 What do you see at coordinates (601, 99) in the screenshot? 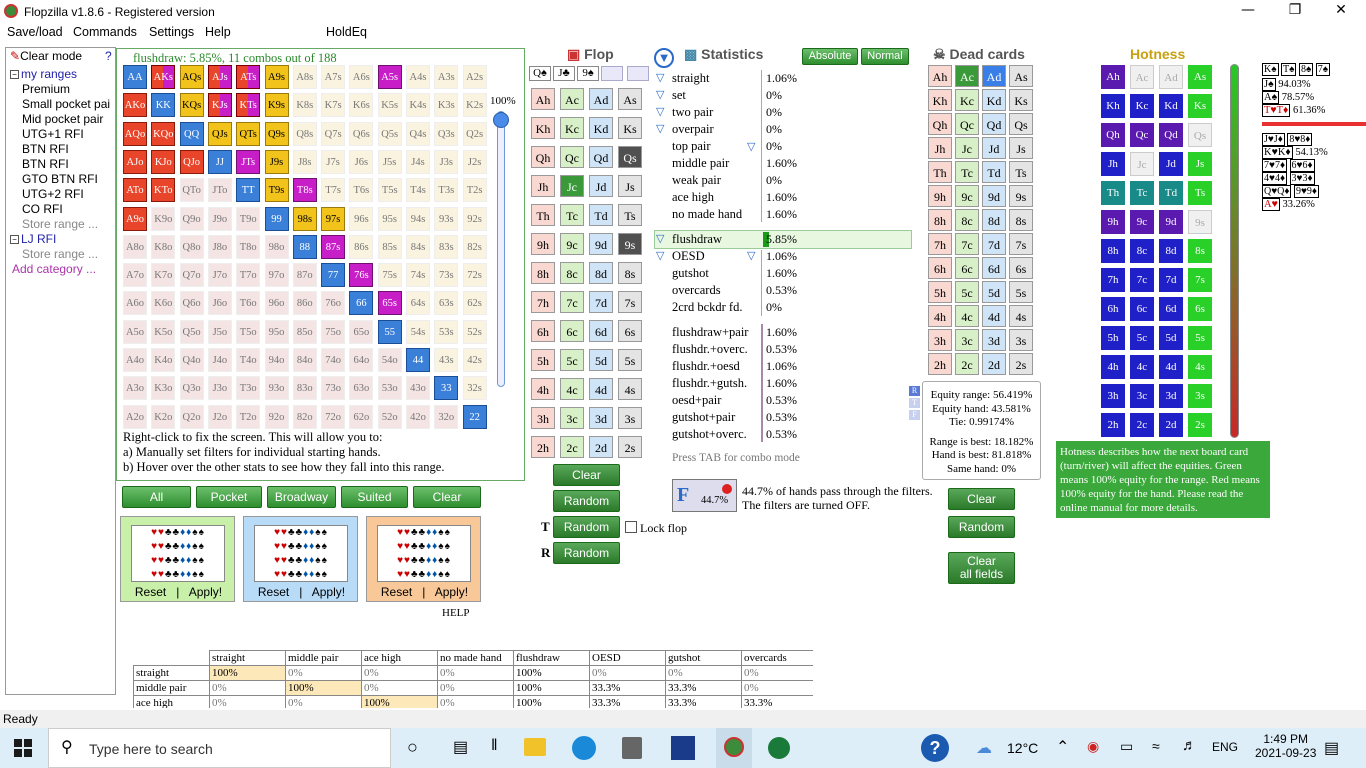
I see `flop-card-button: Ad` at bounding box center [601, 99].